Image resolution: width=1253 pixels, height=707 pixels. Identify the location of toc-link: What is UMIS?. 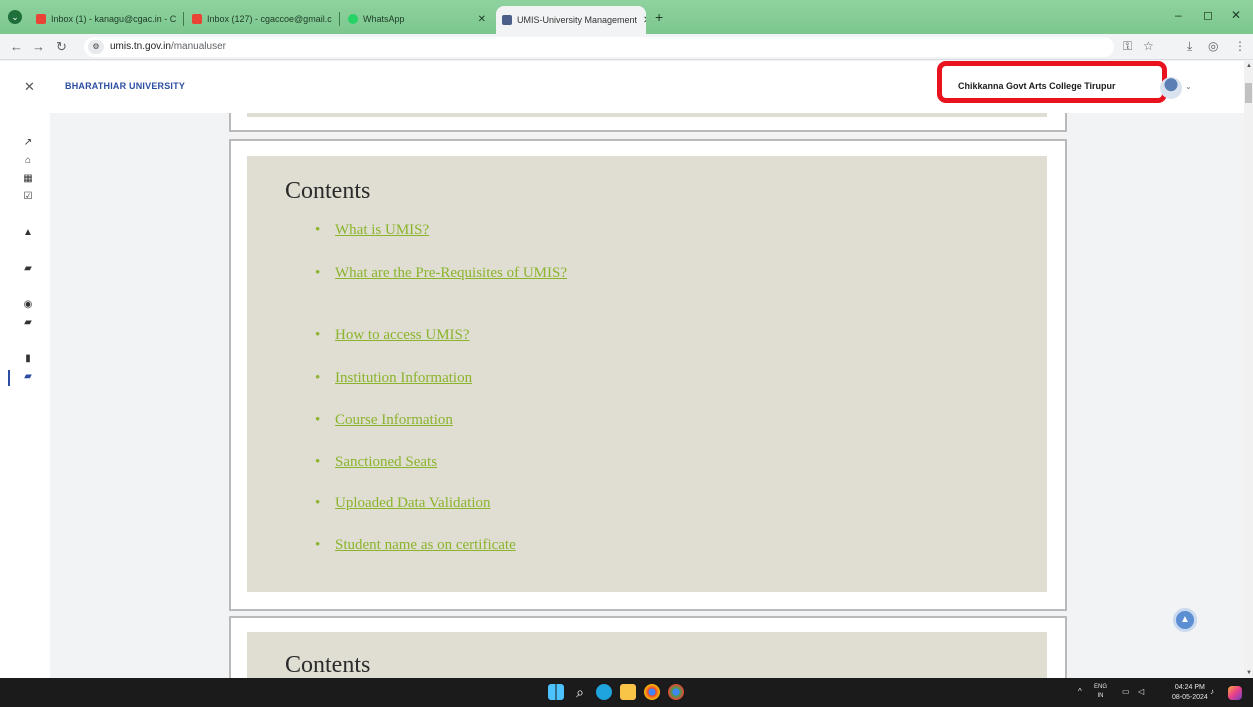
(382, 230).